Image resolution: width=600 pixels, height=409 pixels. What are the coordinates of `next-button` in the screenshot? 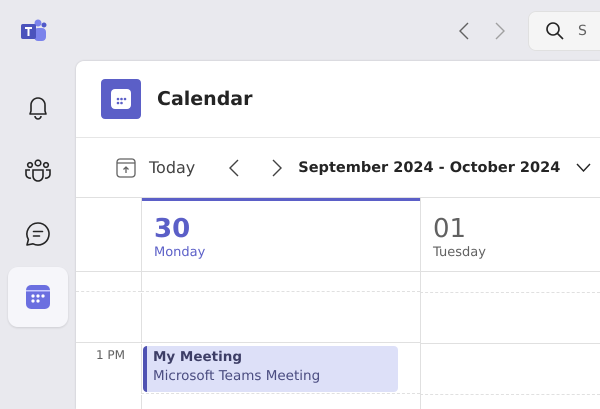 It's located at (277, 167).